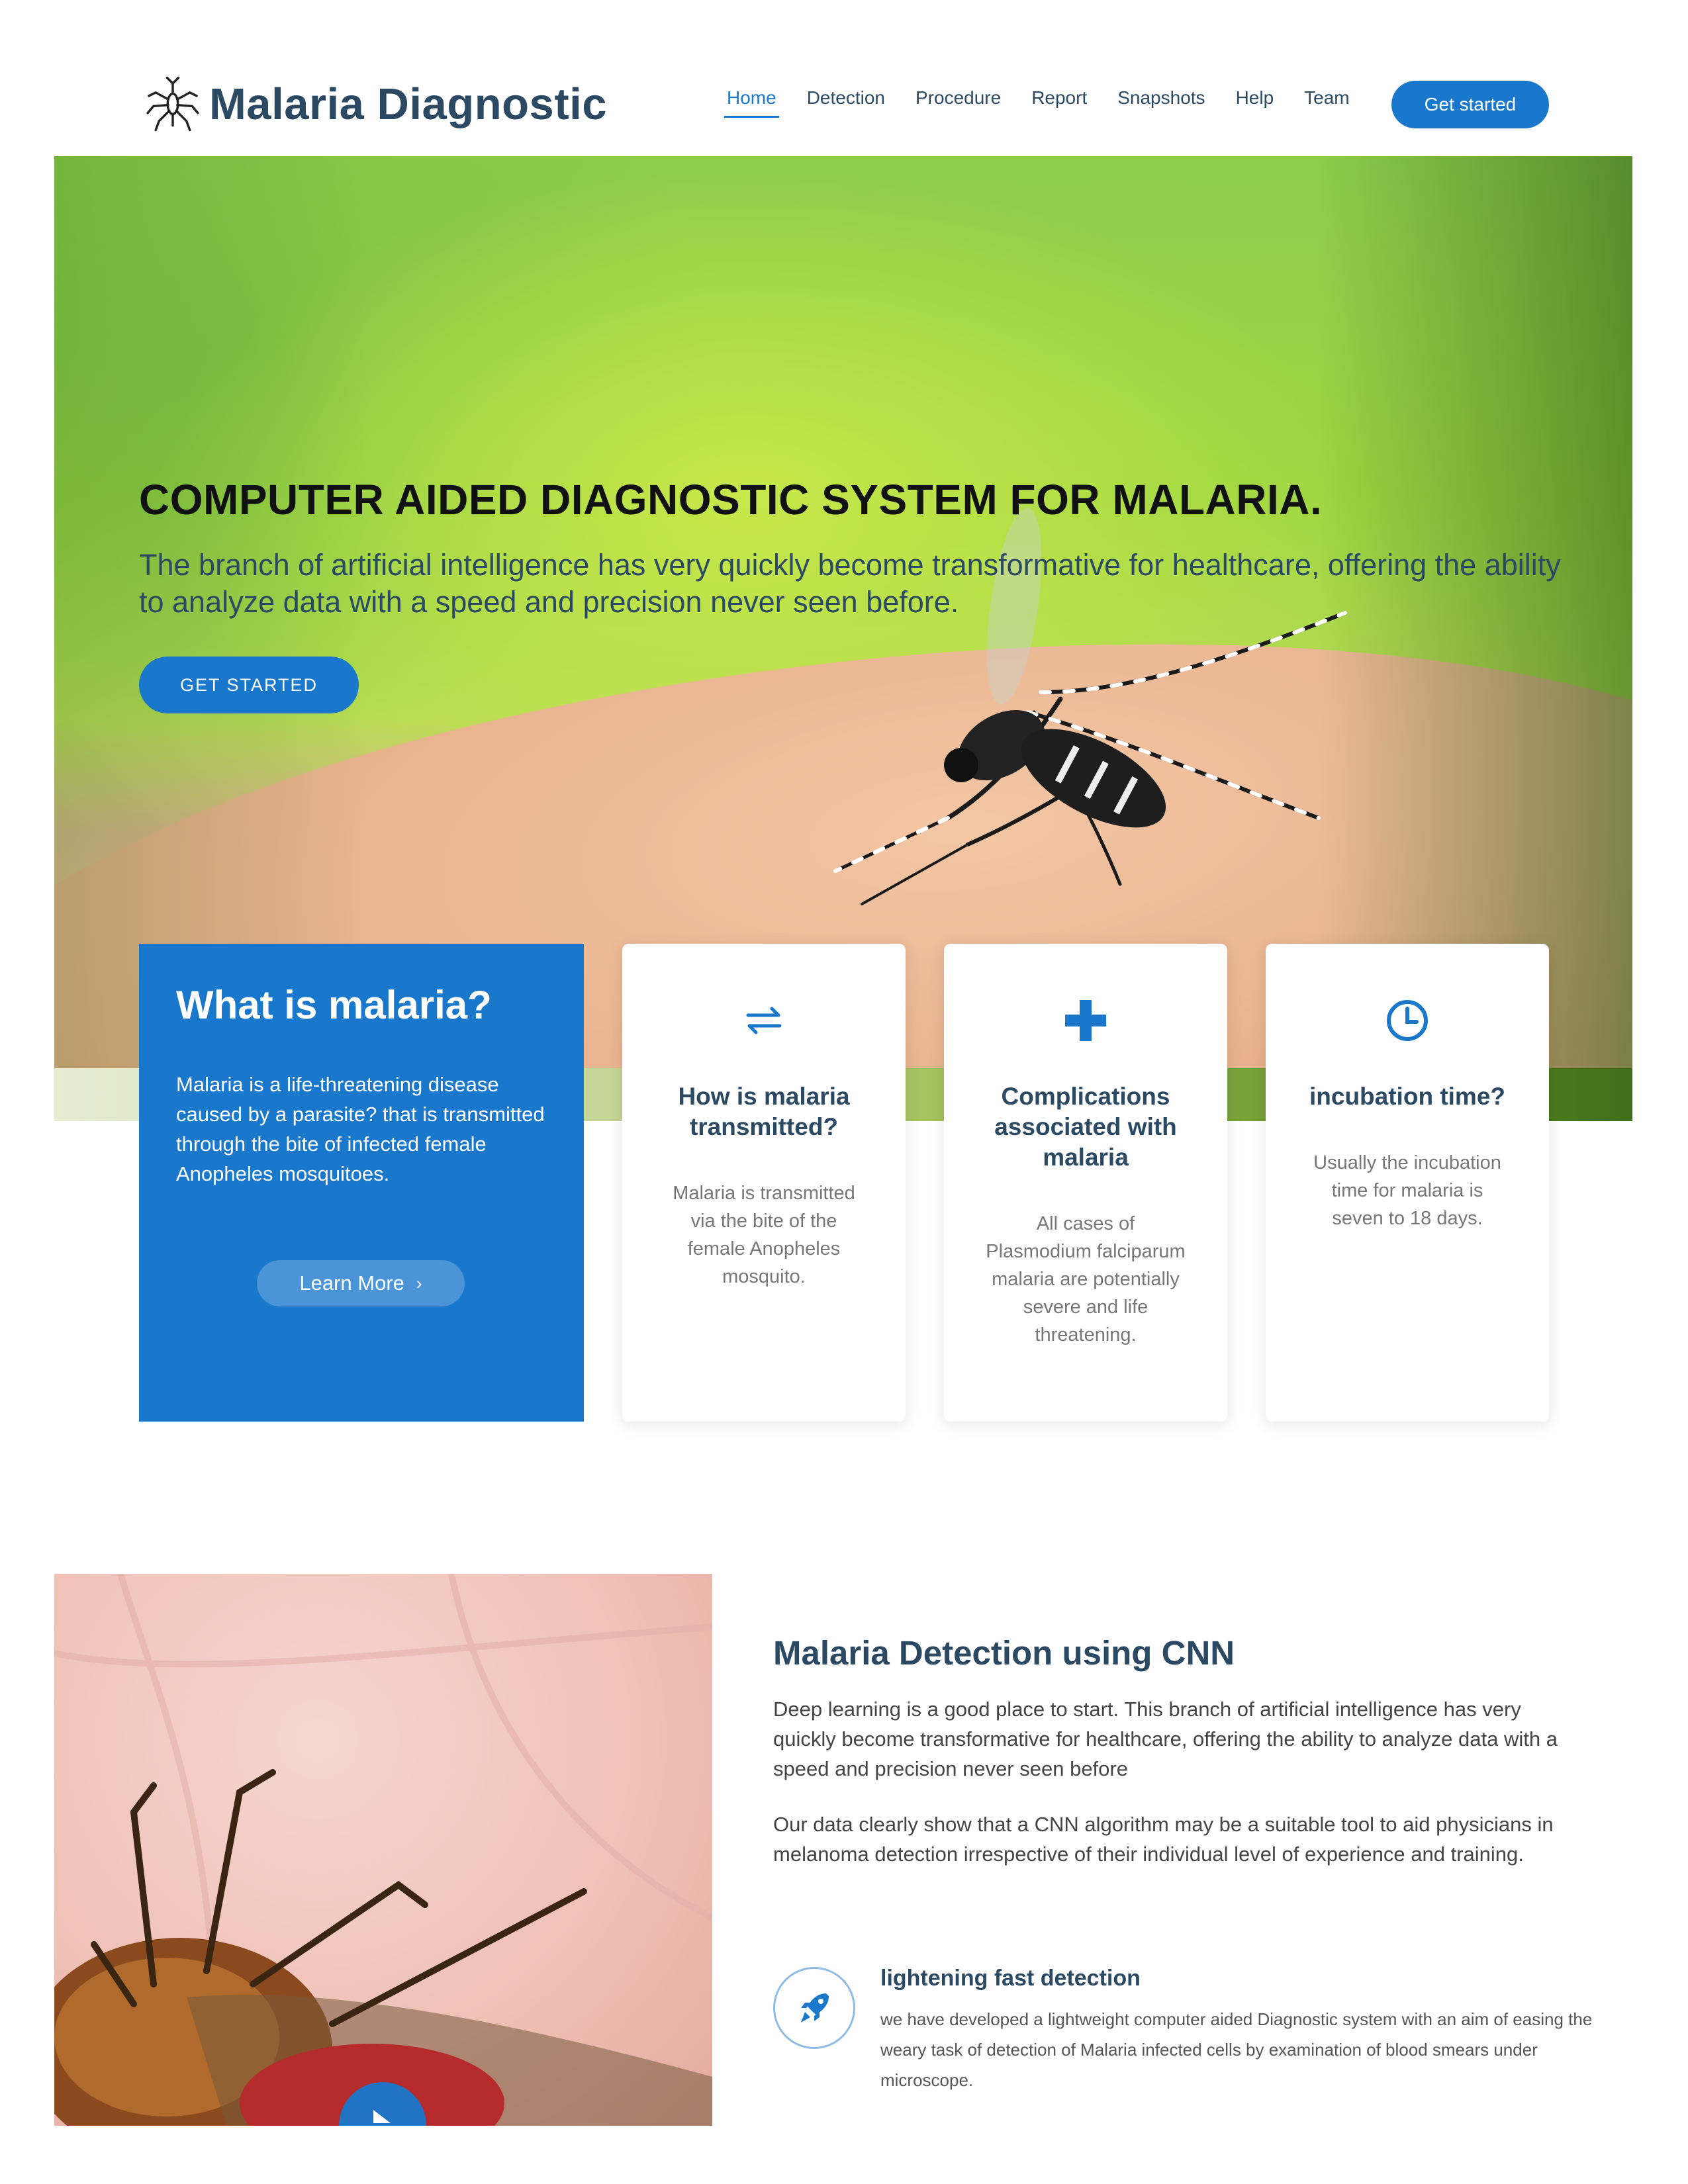 The width and height of the screenshot is (1688, 2184). What do you see at coordinates (249, 685) in the screenshot?
I see `get-started-hero-button: GET STARTED` at bounding box center [249, 685].